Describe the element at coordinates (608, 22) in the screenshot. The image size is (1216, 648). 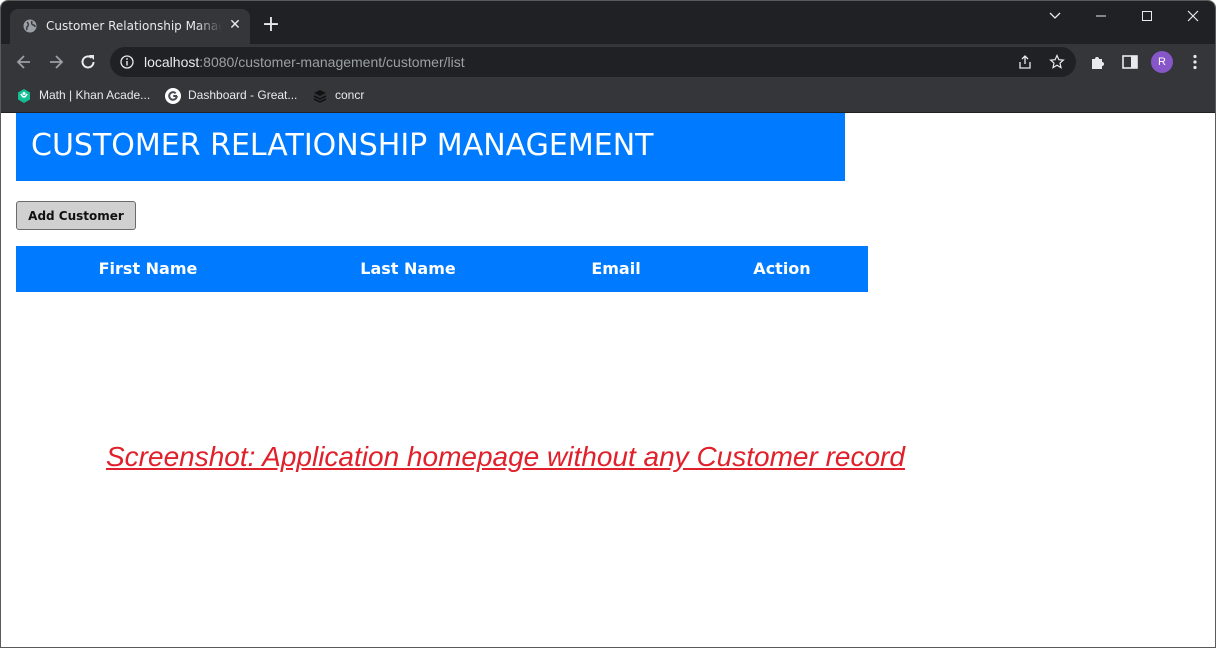
I see `tab-strip: Customer Relationship Management ✕ +` at that location.